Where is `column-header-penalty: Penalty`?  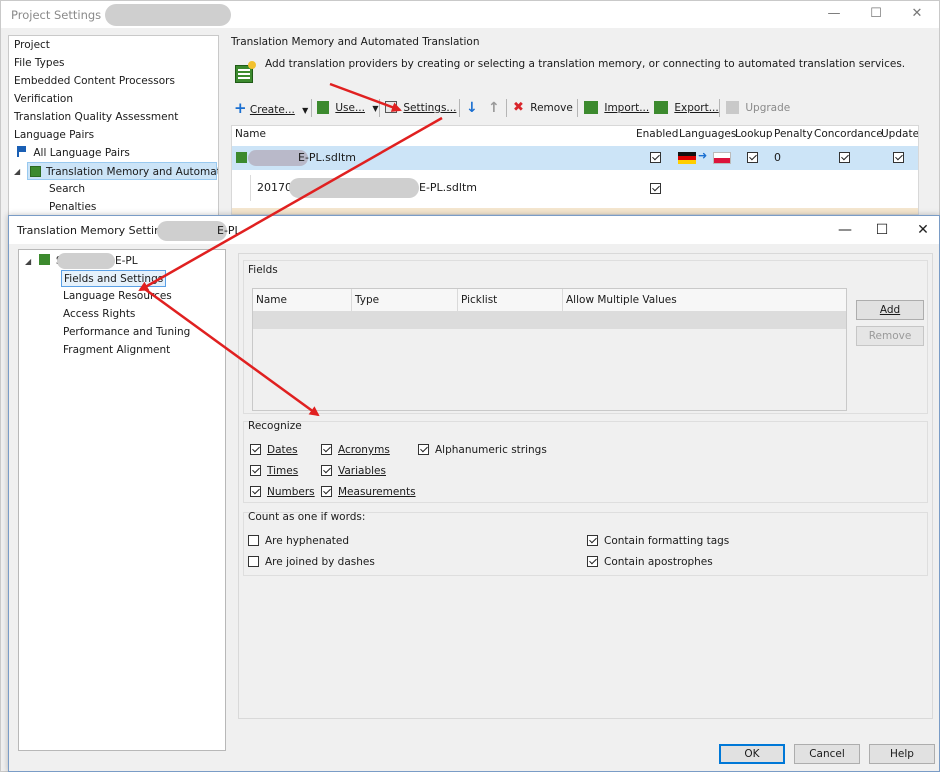 column-header-penalty: Penalty is located at coordinates (793, 134).